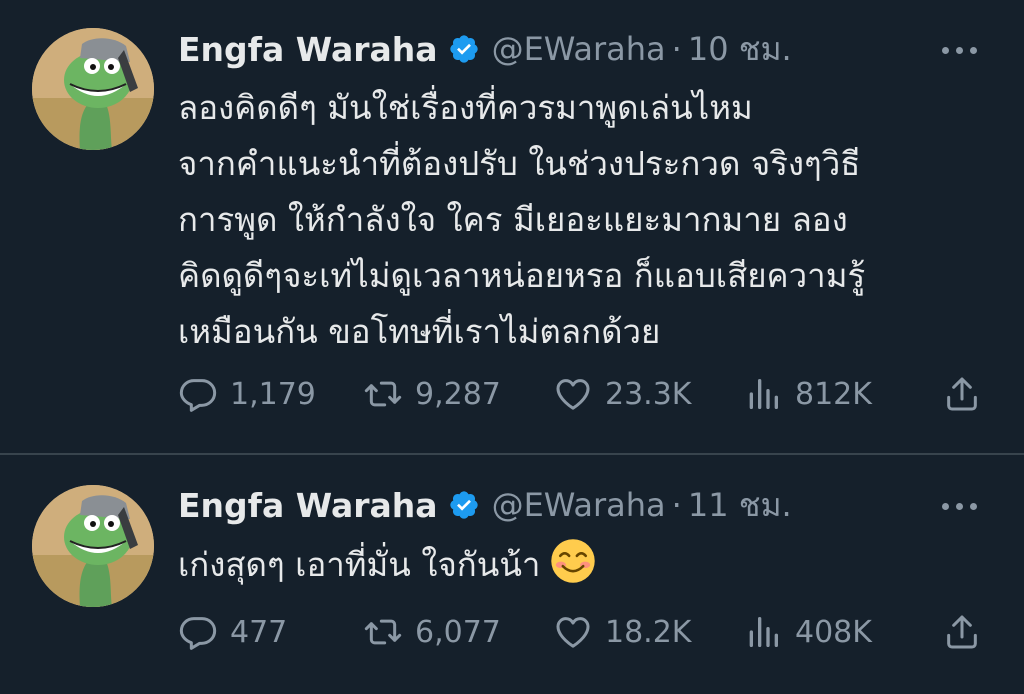 This screenshot has height=694, width=1024. I want to click on retweet-button: 6,077, so click(432, 632).